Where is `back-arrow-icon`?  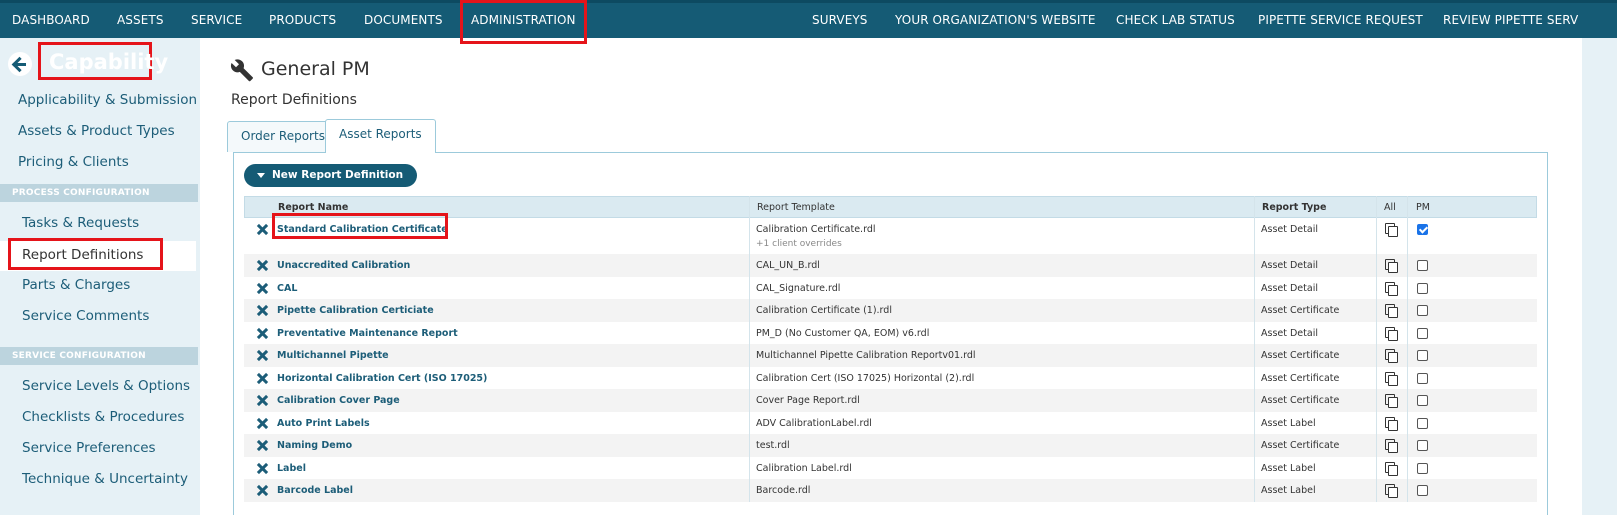 back-arrow-icon is located at coordinates (20, 64).